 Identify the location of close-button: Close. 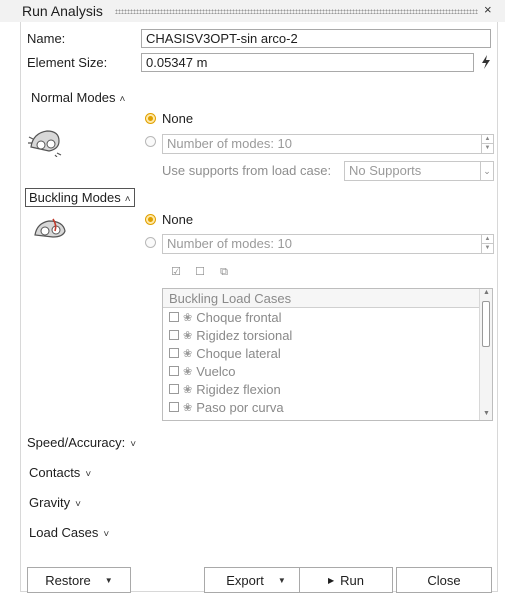
(444, 580).